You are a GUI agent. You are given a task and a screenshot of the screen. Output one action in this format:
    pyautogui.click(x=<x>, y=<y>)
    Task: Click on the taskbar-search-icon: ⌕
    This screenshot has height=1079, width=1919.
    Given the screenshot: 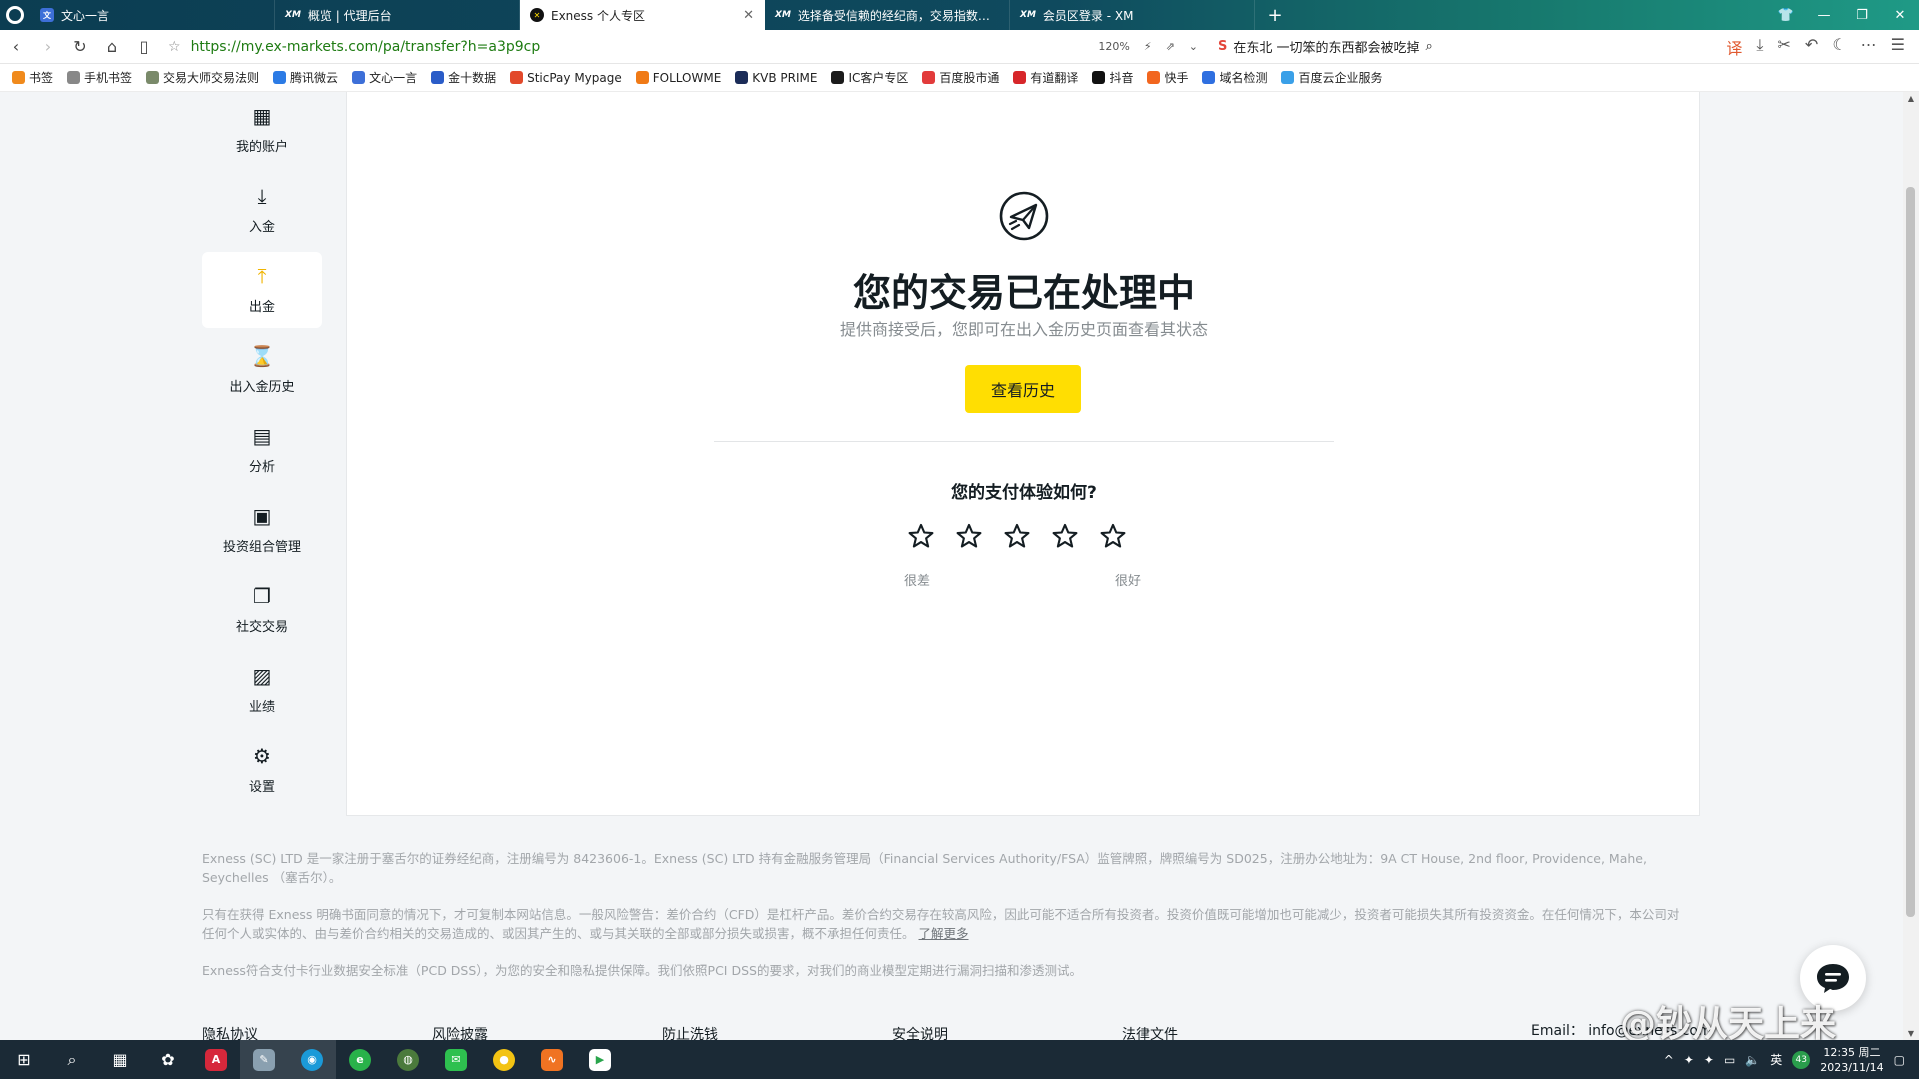 What is the action you would take?
    pyautogui.click(x=72, y=1059)
    